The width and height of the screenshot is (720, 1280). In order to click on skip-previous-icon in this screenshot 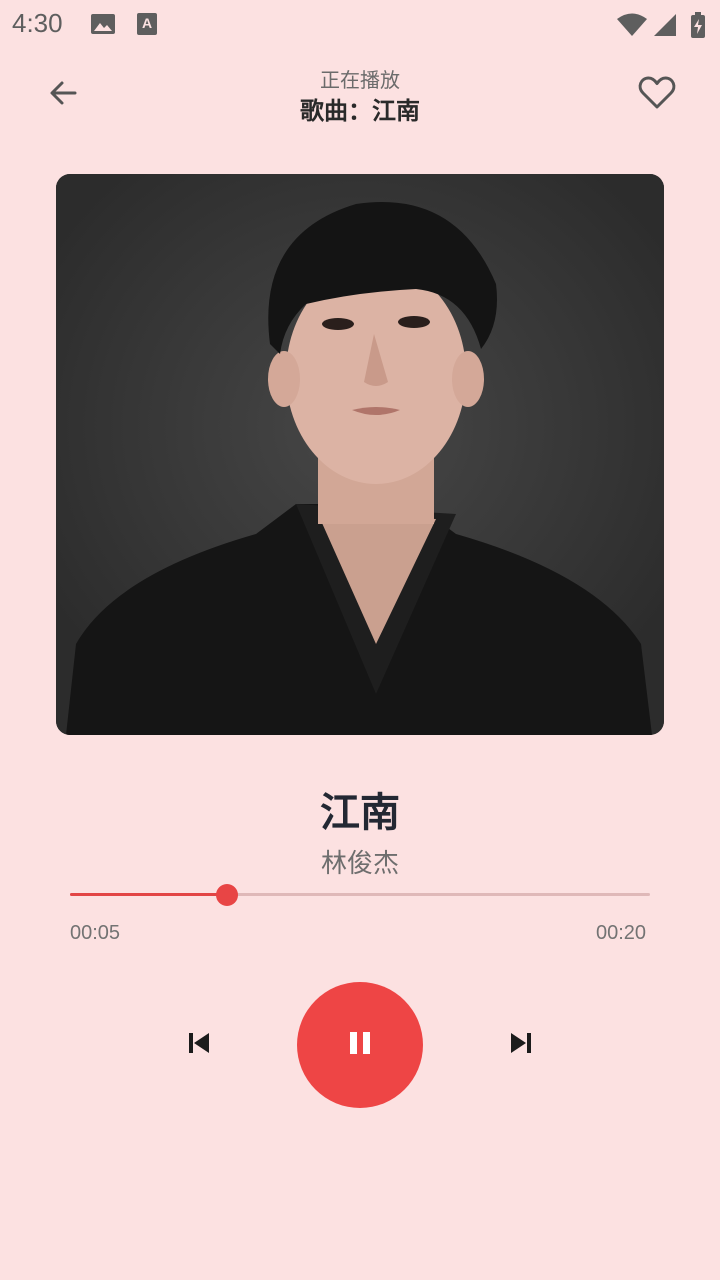, I will do `click(199, 1045)`.